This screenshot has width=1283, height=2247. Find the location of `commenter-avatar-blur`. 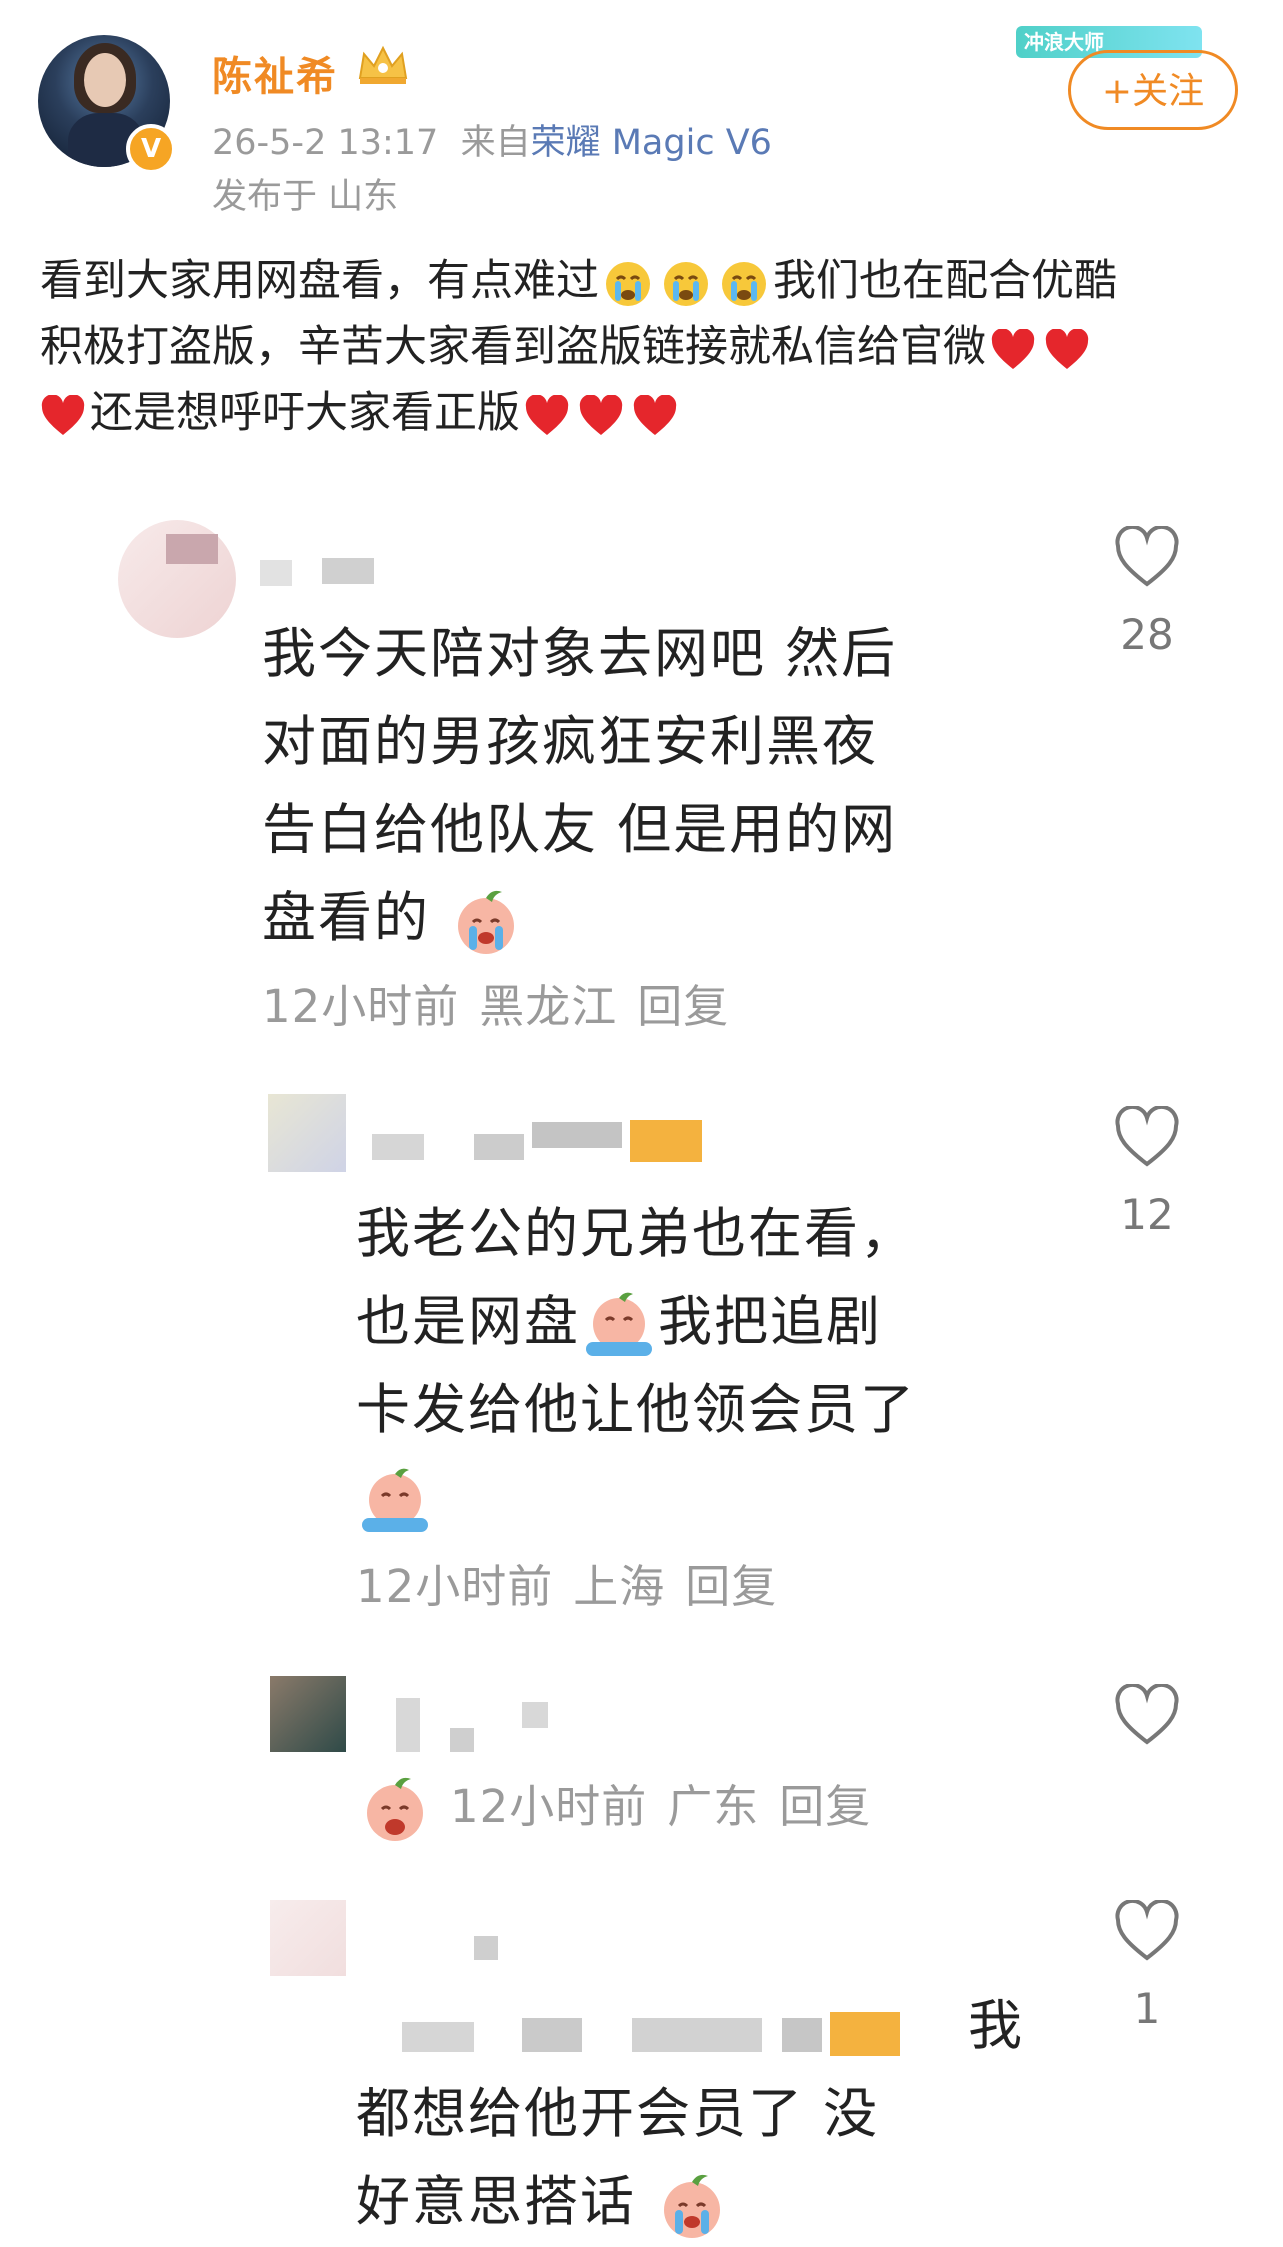

commenter-avatar-blur is located at coordinates (192, 549).